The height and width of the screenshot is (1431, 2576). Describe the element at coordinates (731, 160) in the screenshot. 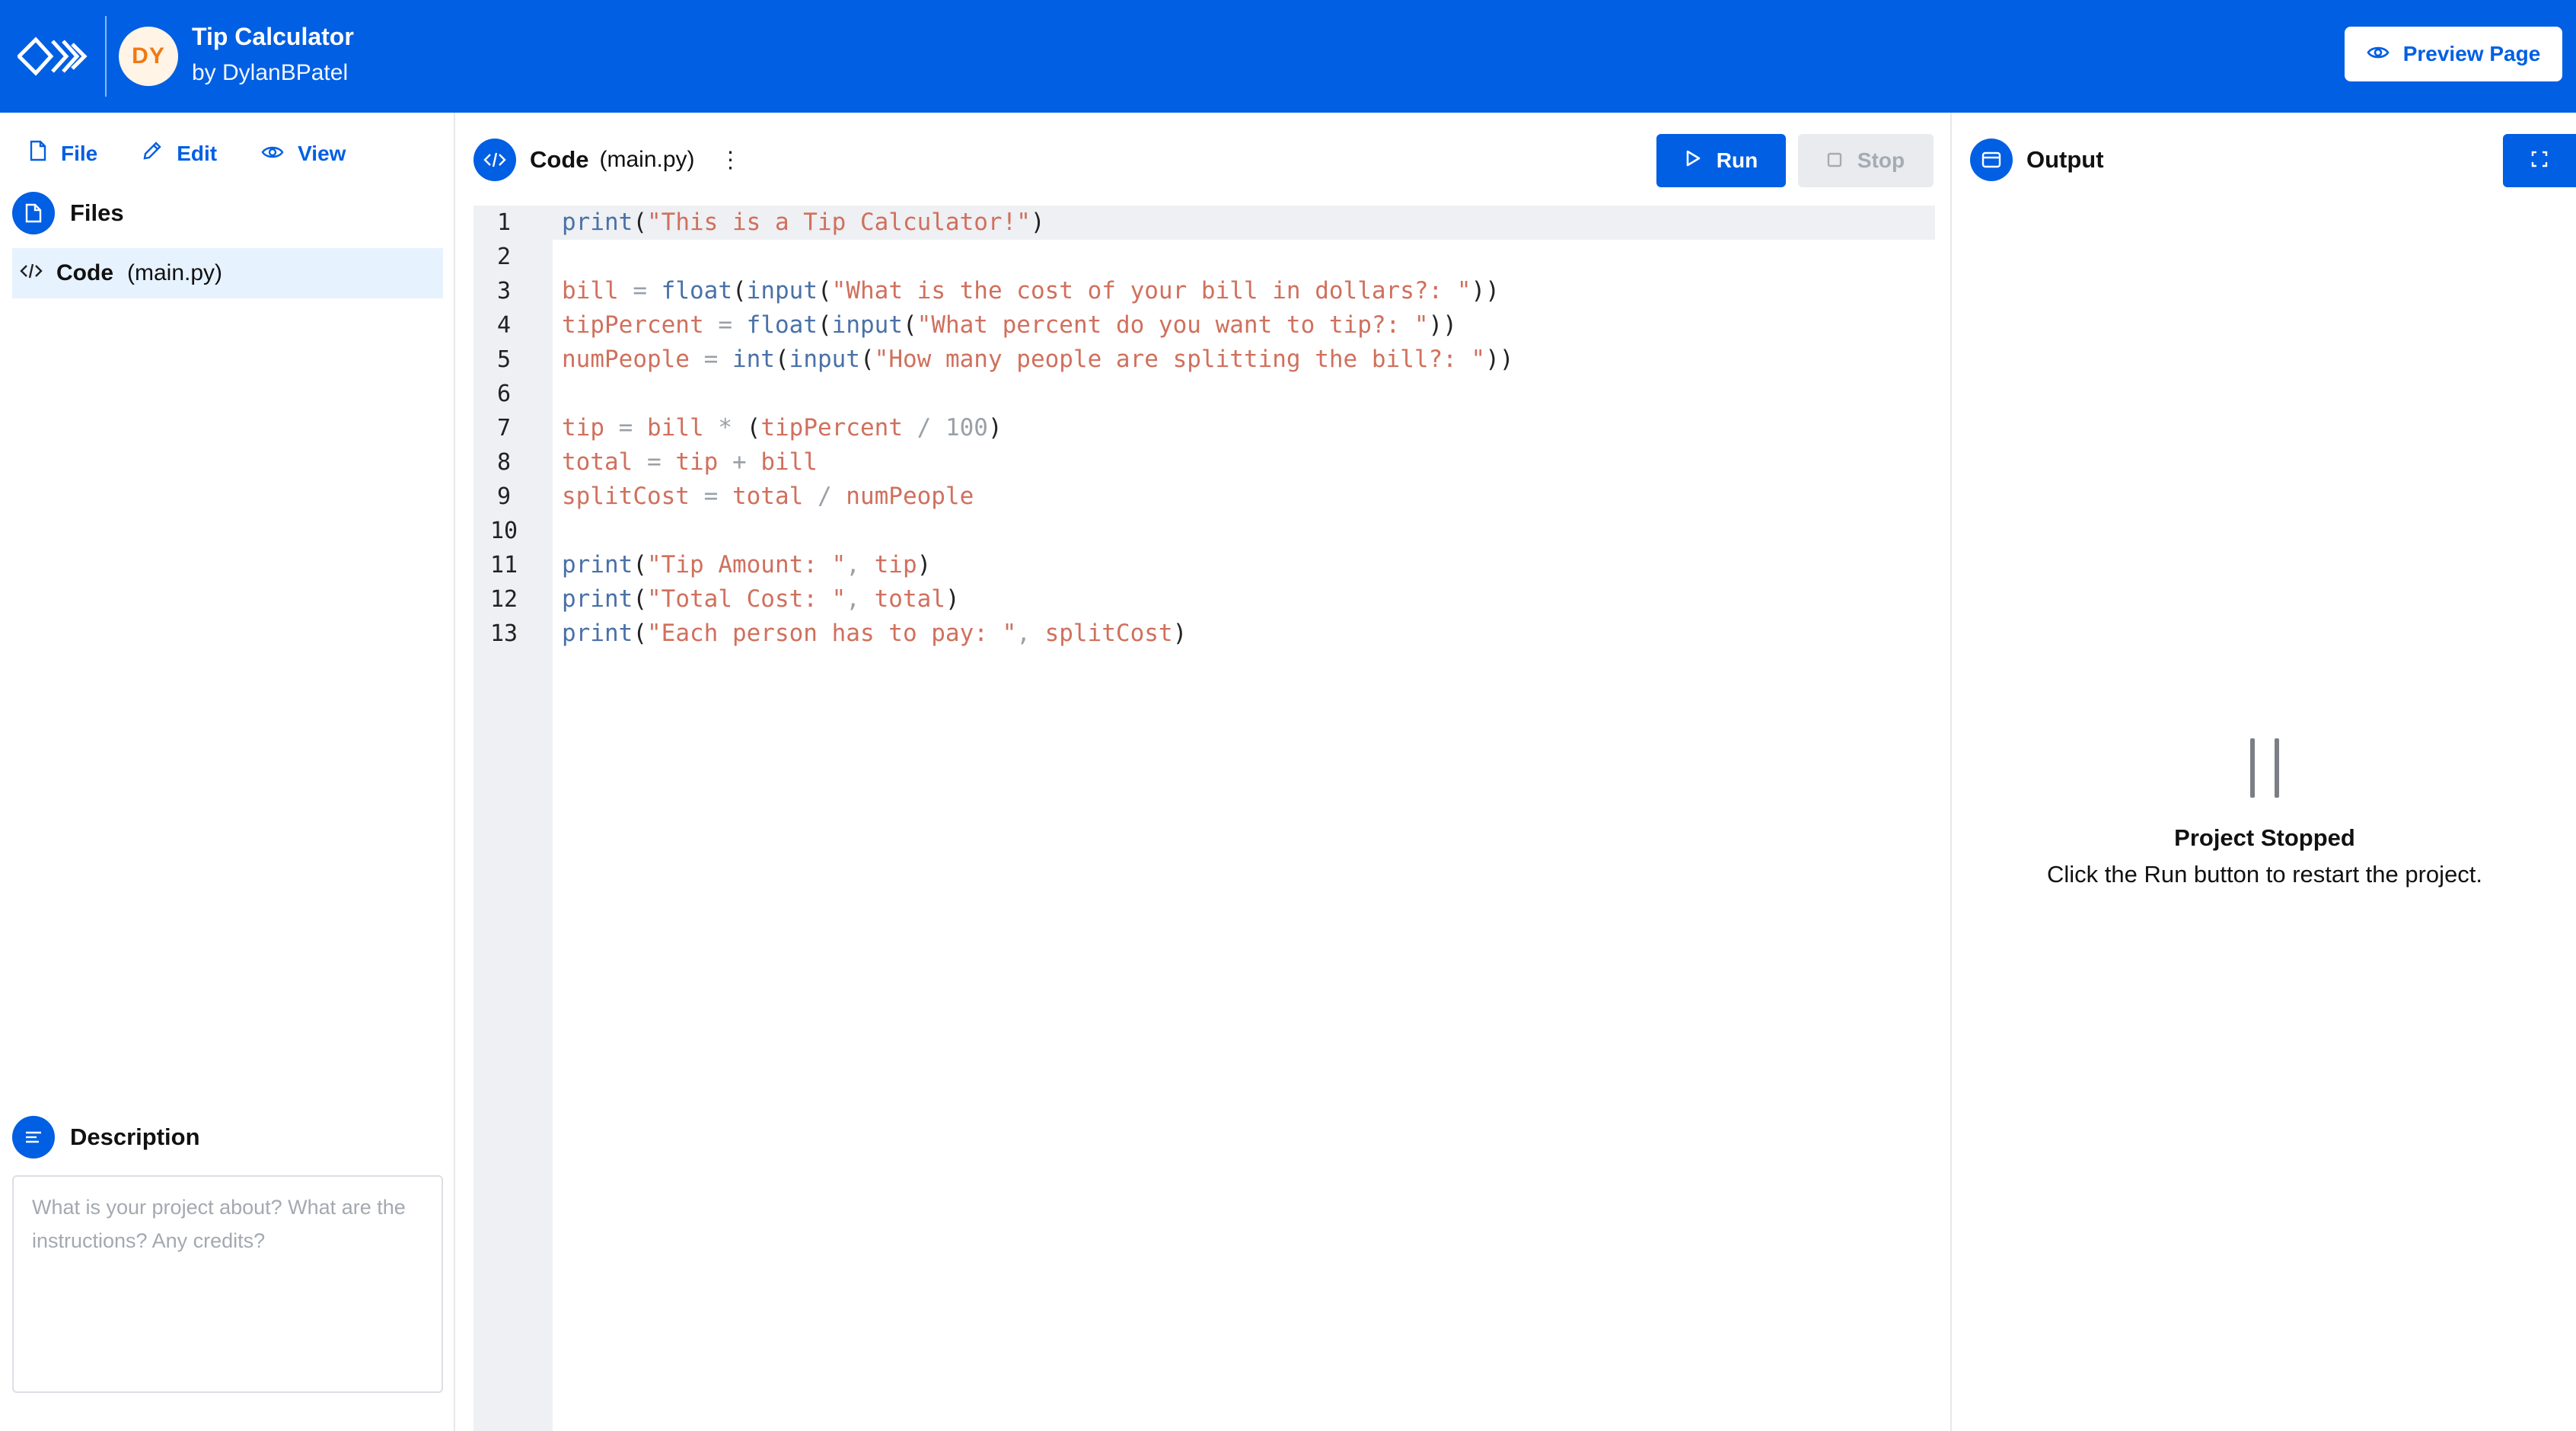

I see `more-options-icon: ⋮` at that location.